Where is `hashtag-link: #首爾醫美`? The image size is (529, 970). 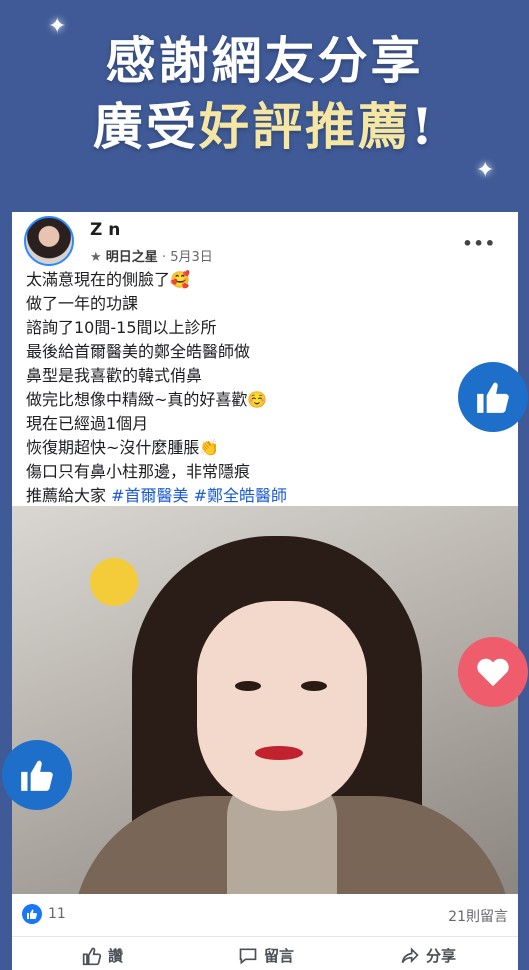 hashtag-link: #首爾醫美 is located at coordinates (149, 495).